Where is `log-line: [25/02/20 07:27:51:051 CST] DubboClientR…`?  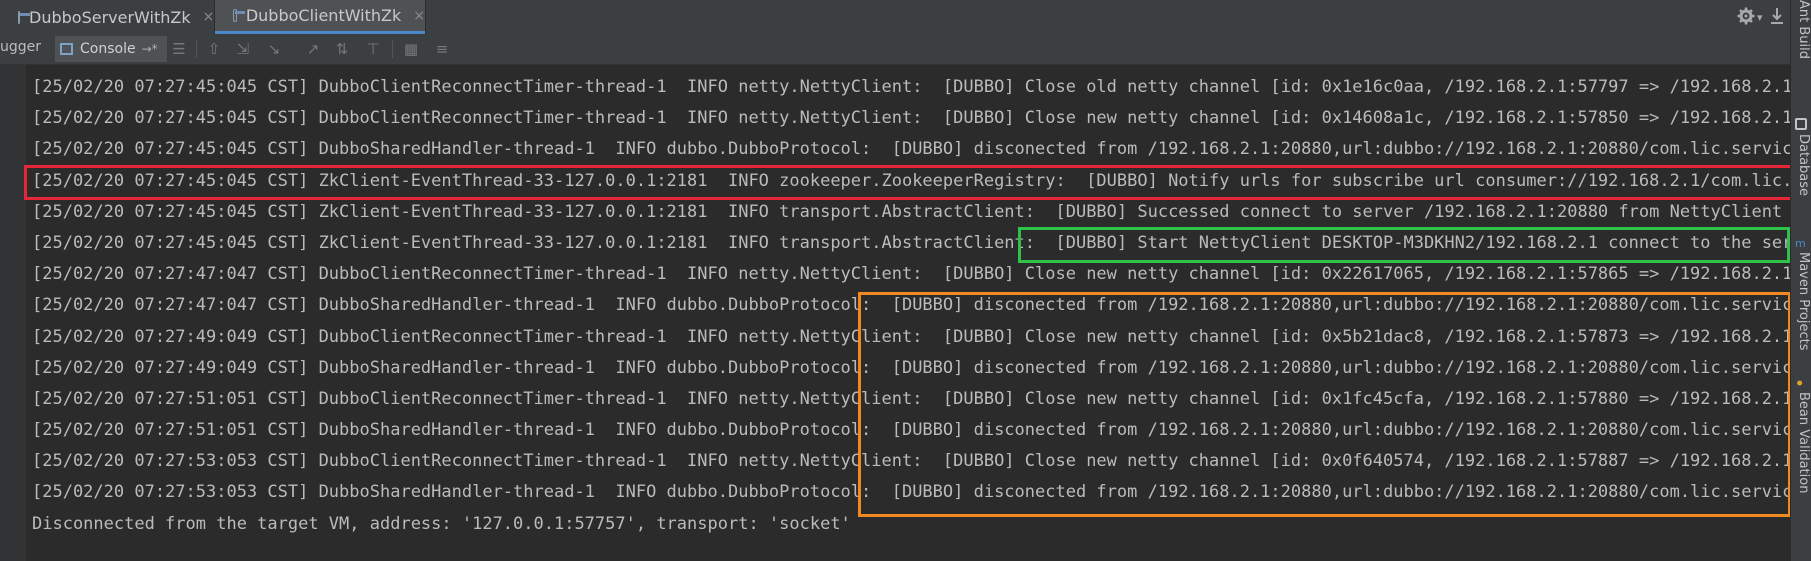
log-line: [25/02/20 07:27:51:051 CST] DubboClientR… is located at coordinates (911, 398).